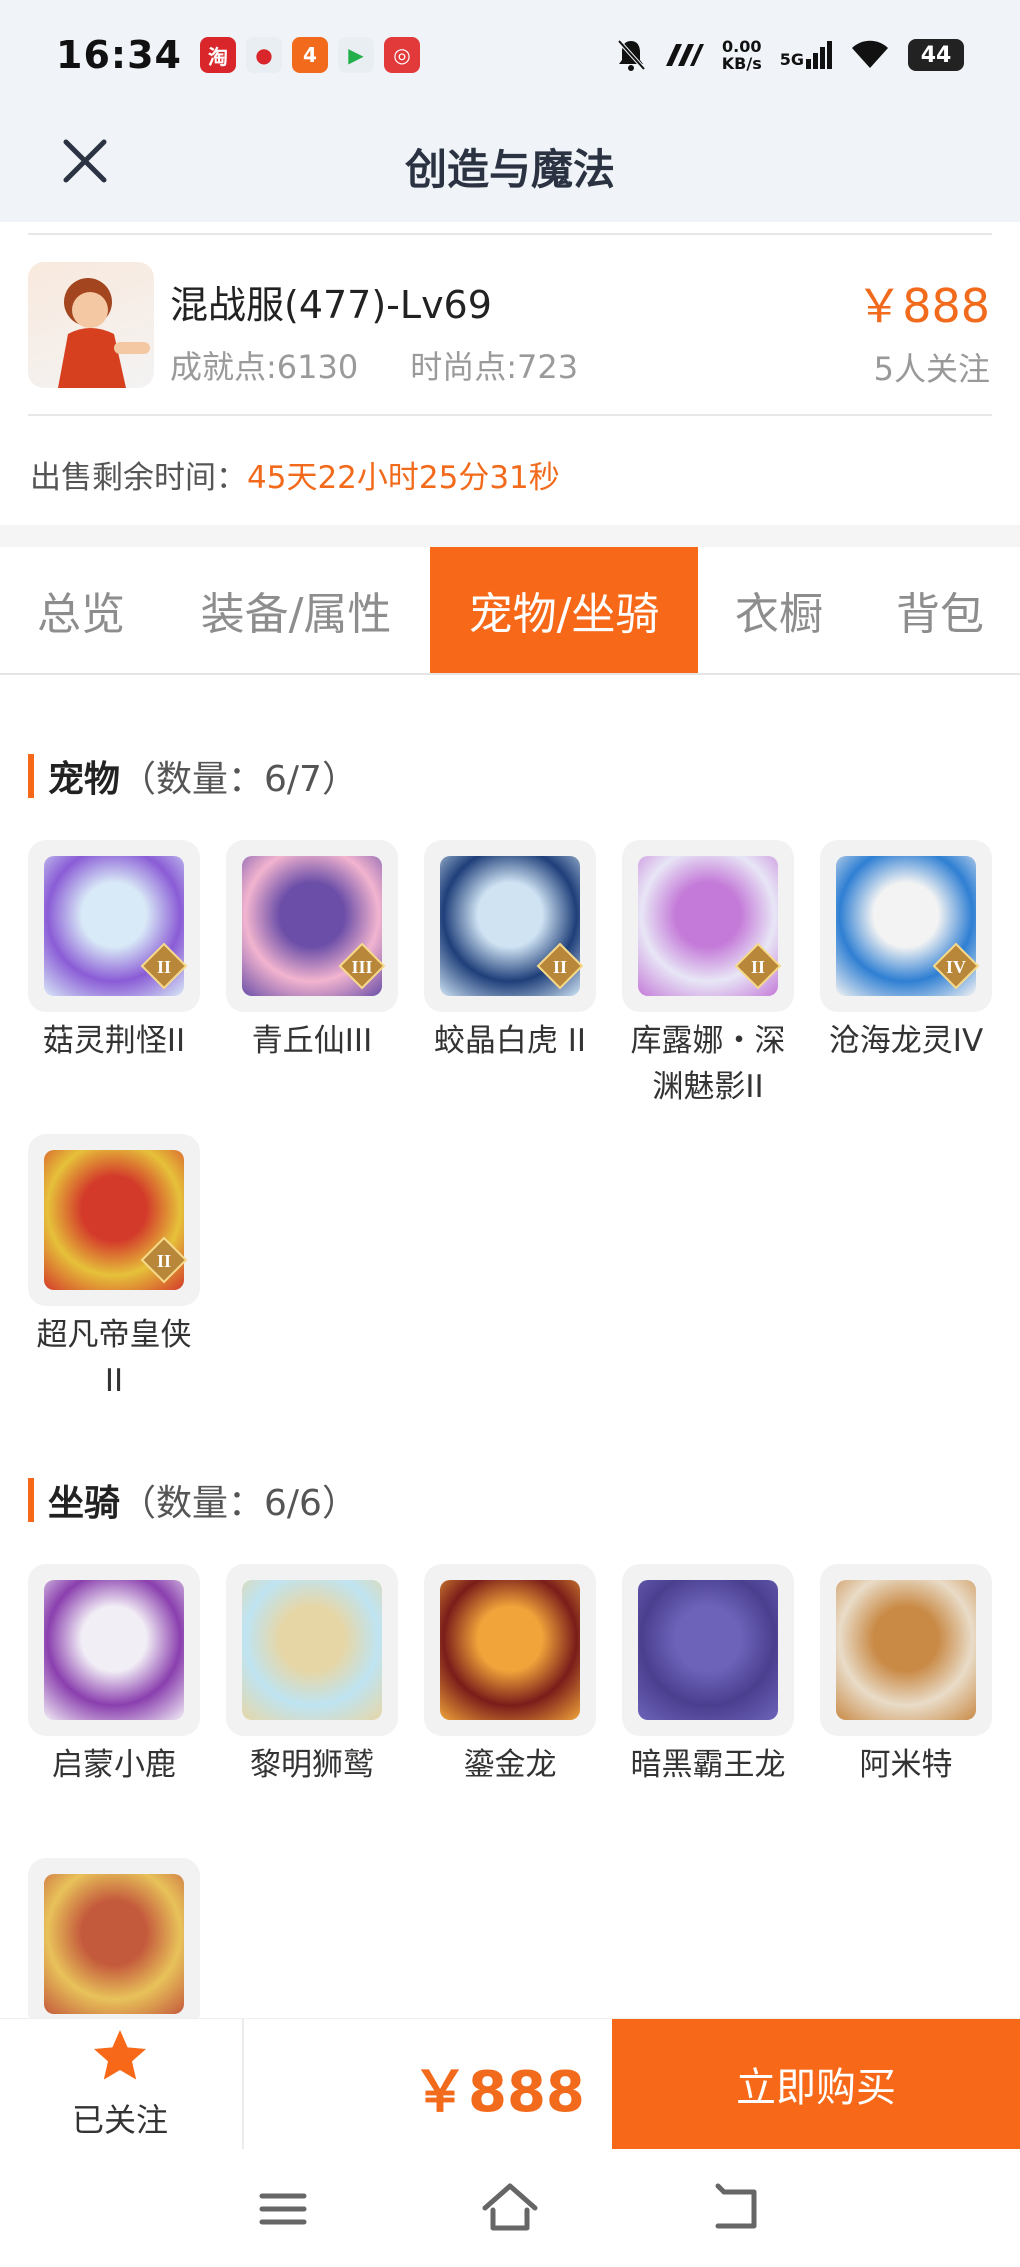  I want to click on product-price: ￥888, so click(923, 306).